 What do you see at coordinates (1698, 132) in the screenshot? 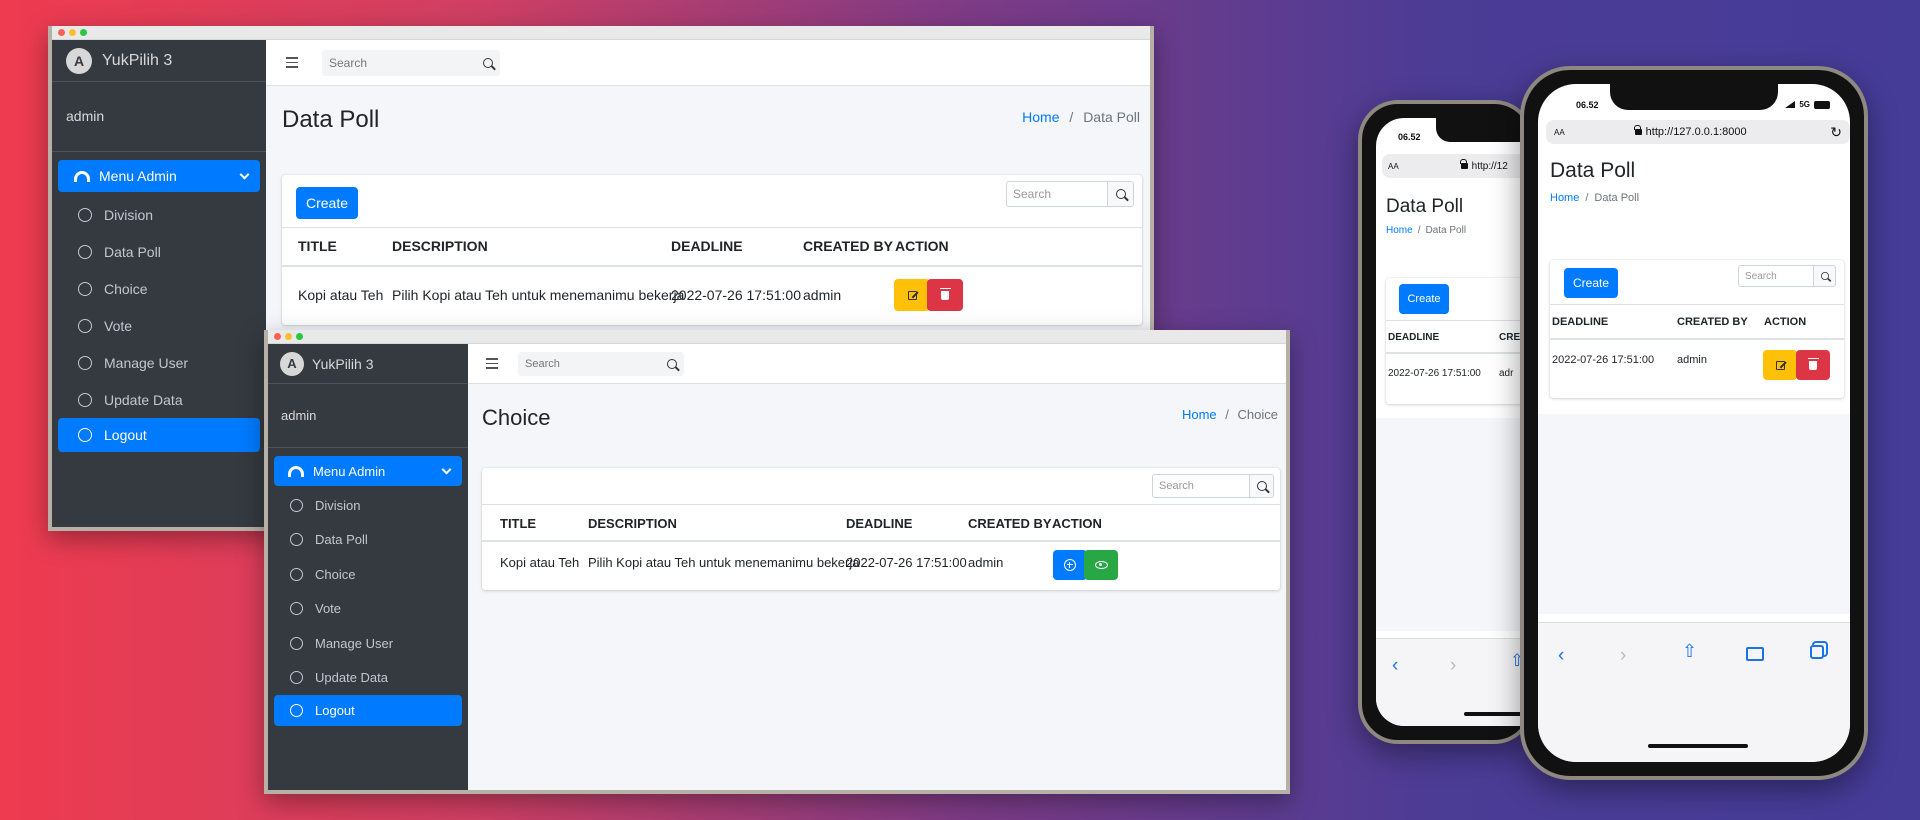
I see `address-bar: AA http://127.0.0.1:8000 ↻` at bounding box center [1698, 132].